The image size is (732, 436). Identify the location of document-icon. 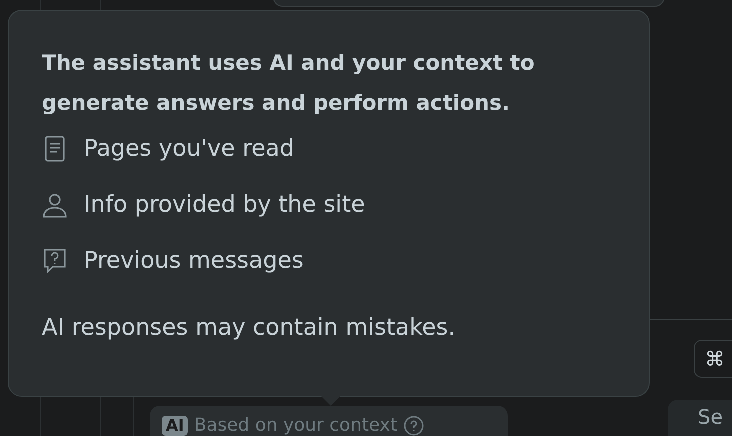
(55, 149).